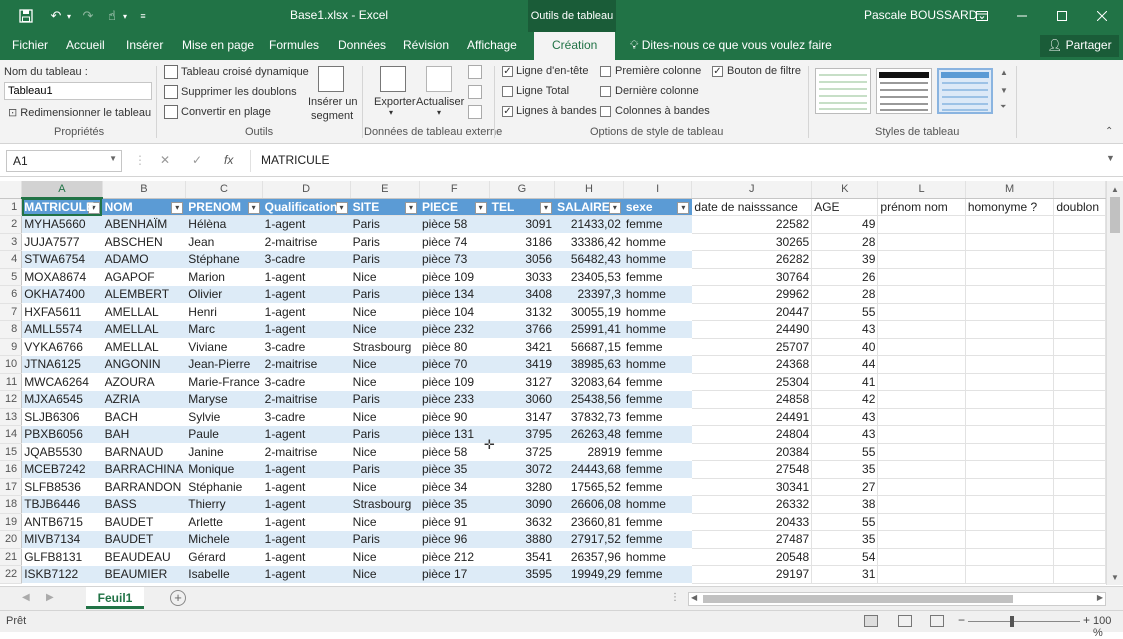 Image resolution: width=1123 pixels, height=639 pixels. What do you see at coordinates (385, 347) in the screenshot?
I see `cell: Strasbourg` at bounding box center [385, 347].